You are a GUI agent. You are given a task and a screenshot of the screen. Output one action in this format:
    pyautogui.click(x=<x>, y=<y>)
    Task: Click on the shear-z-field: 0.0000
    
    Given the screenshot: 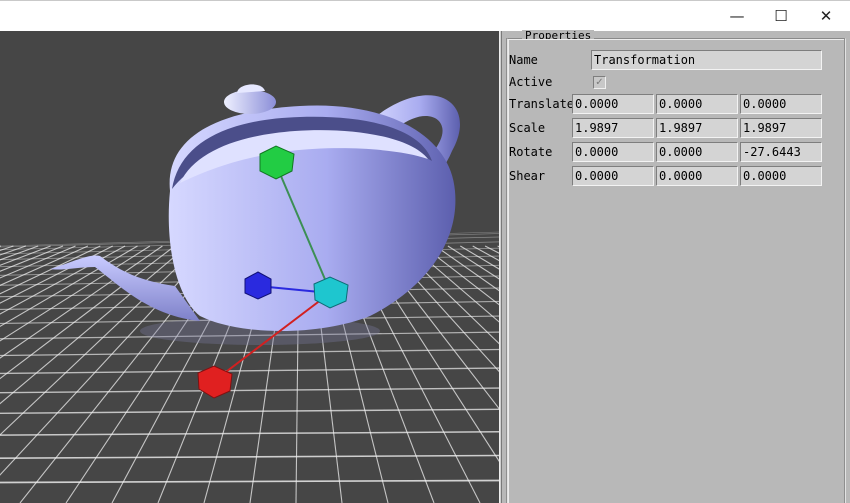 What is the action you would take?
    pyautogui.click(x=781, y=176)
    